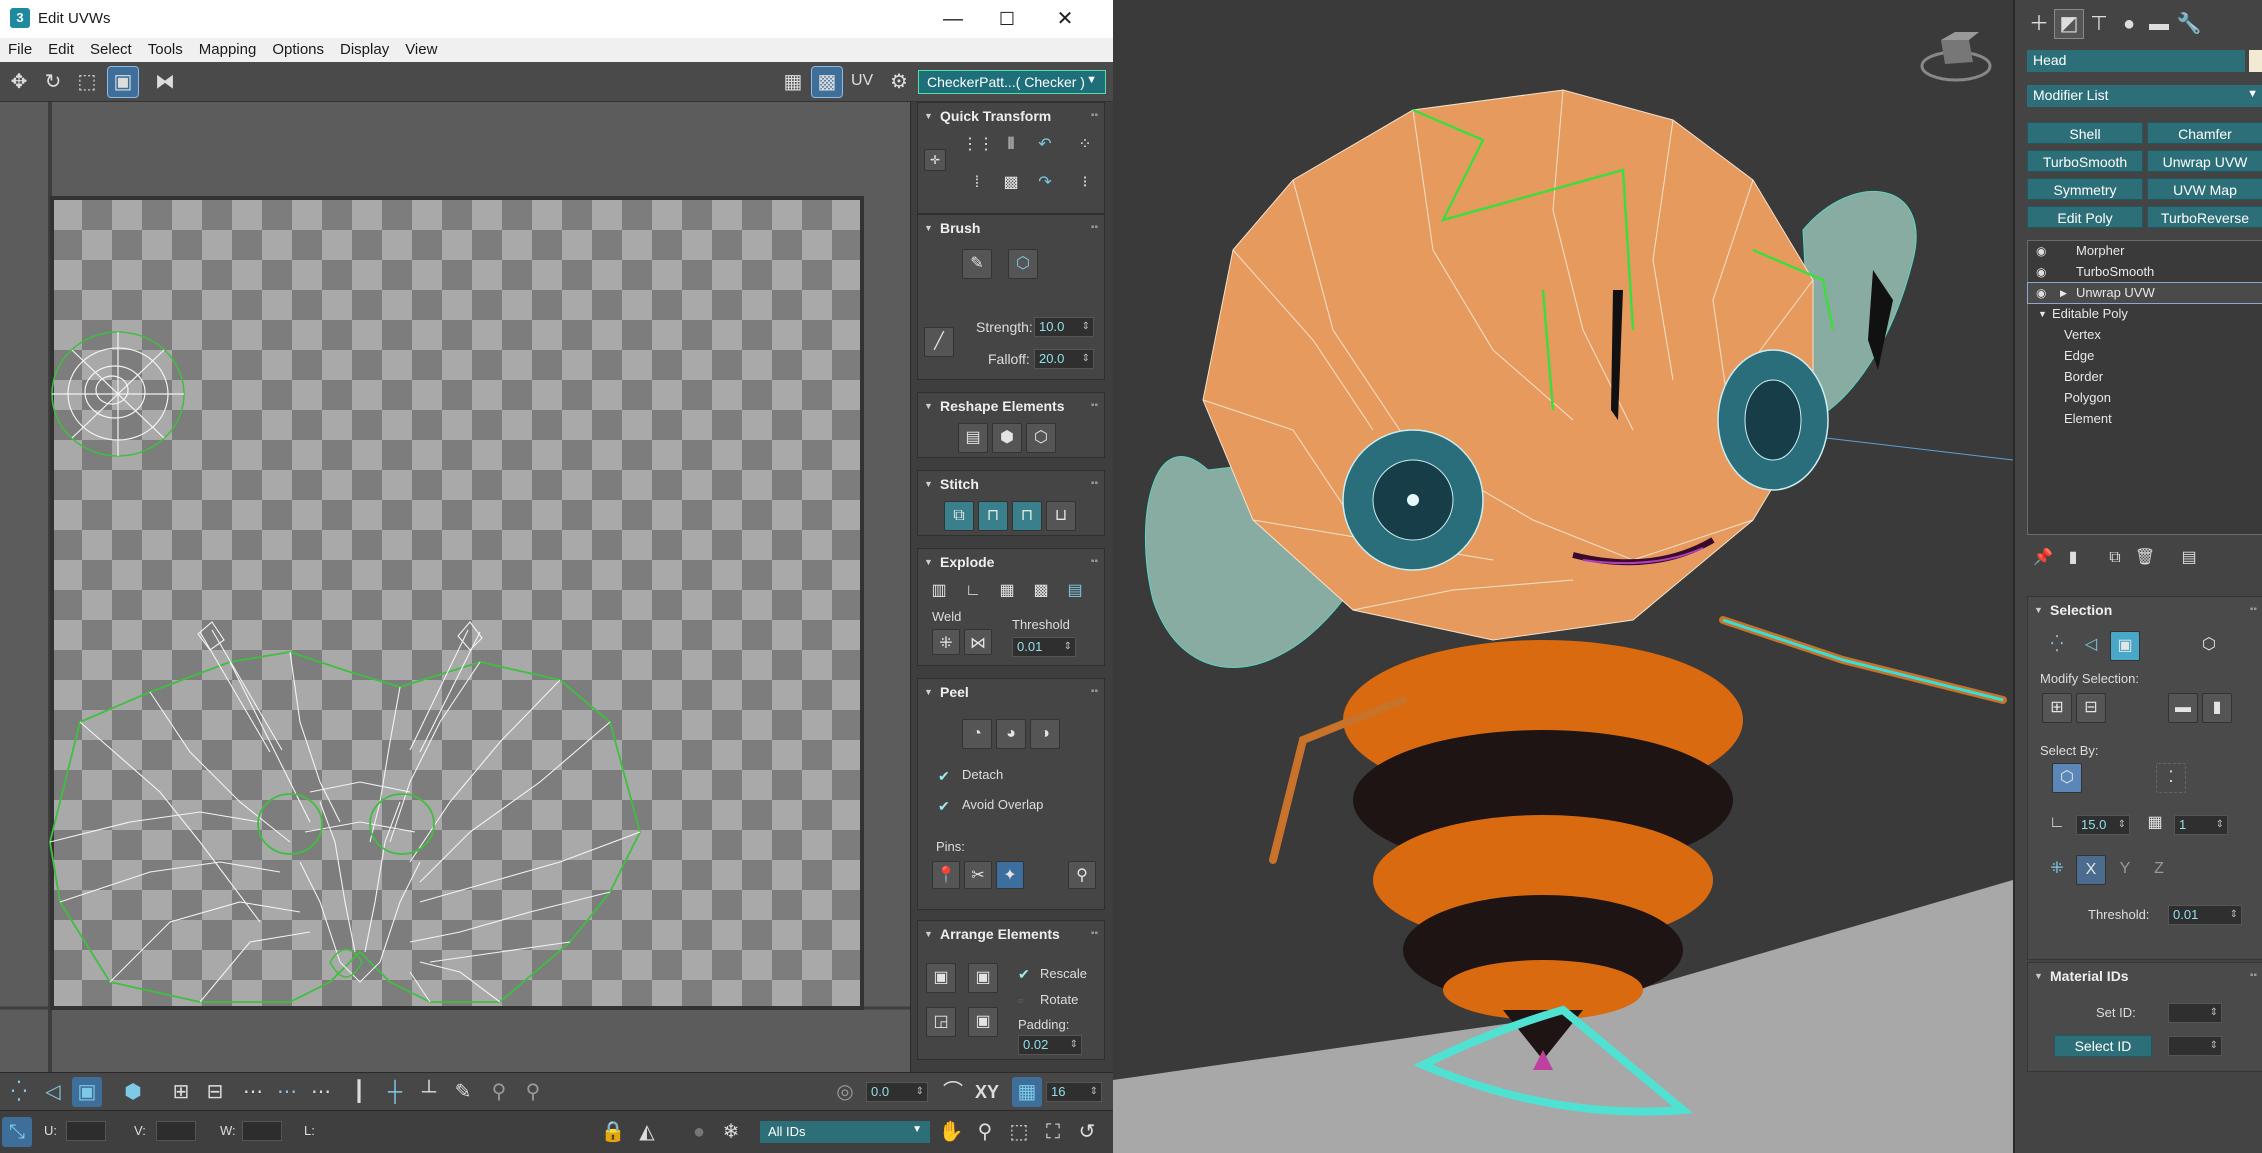 The height and width of the screenshot is (1153, 2262). Describe the element at coordinates (2205, 915) in the screenshot. I see `selection-threshold-spinner: 0.01` at that location.